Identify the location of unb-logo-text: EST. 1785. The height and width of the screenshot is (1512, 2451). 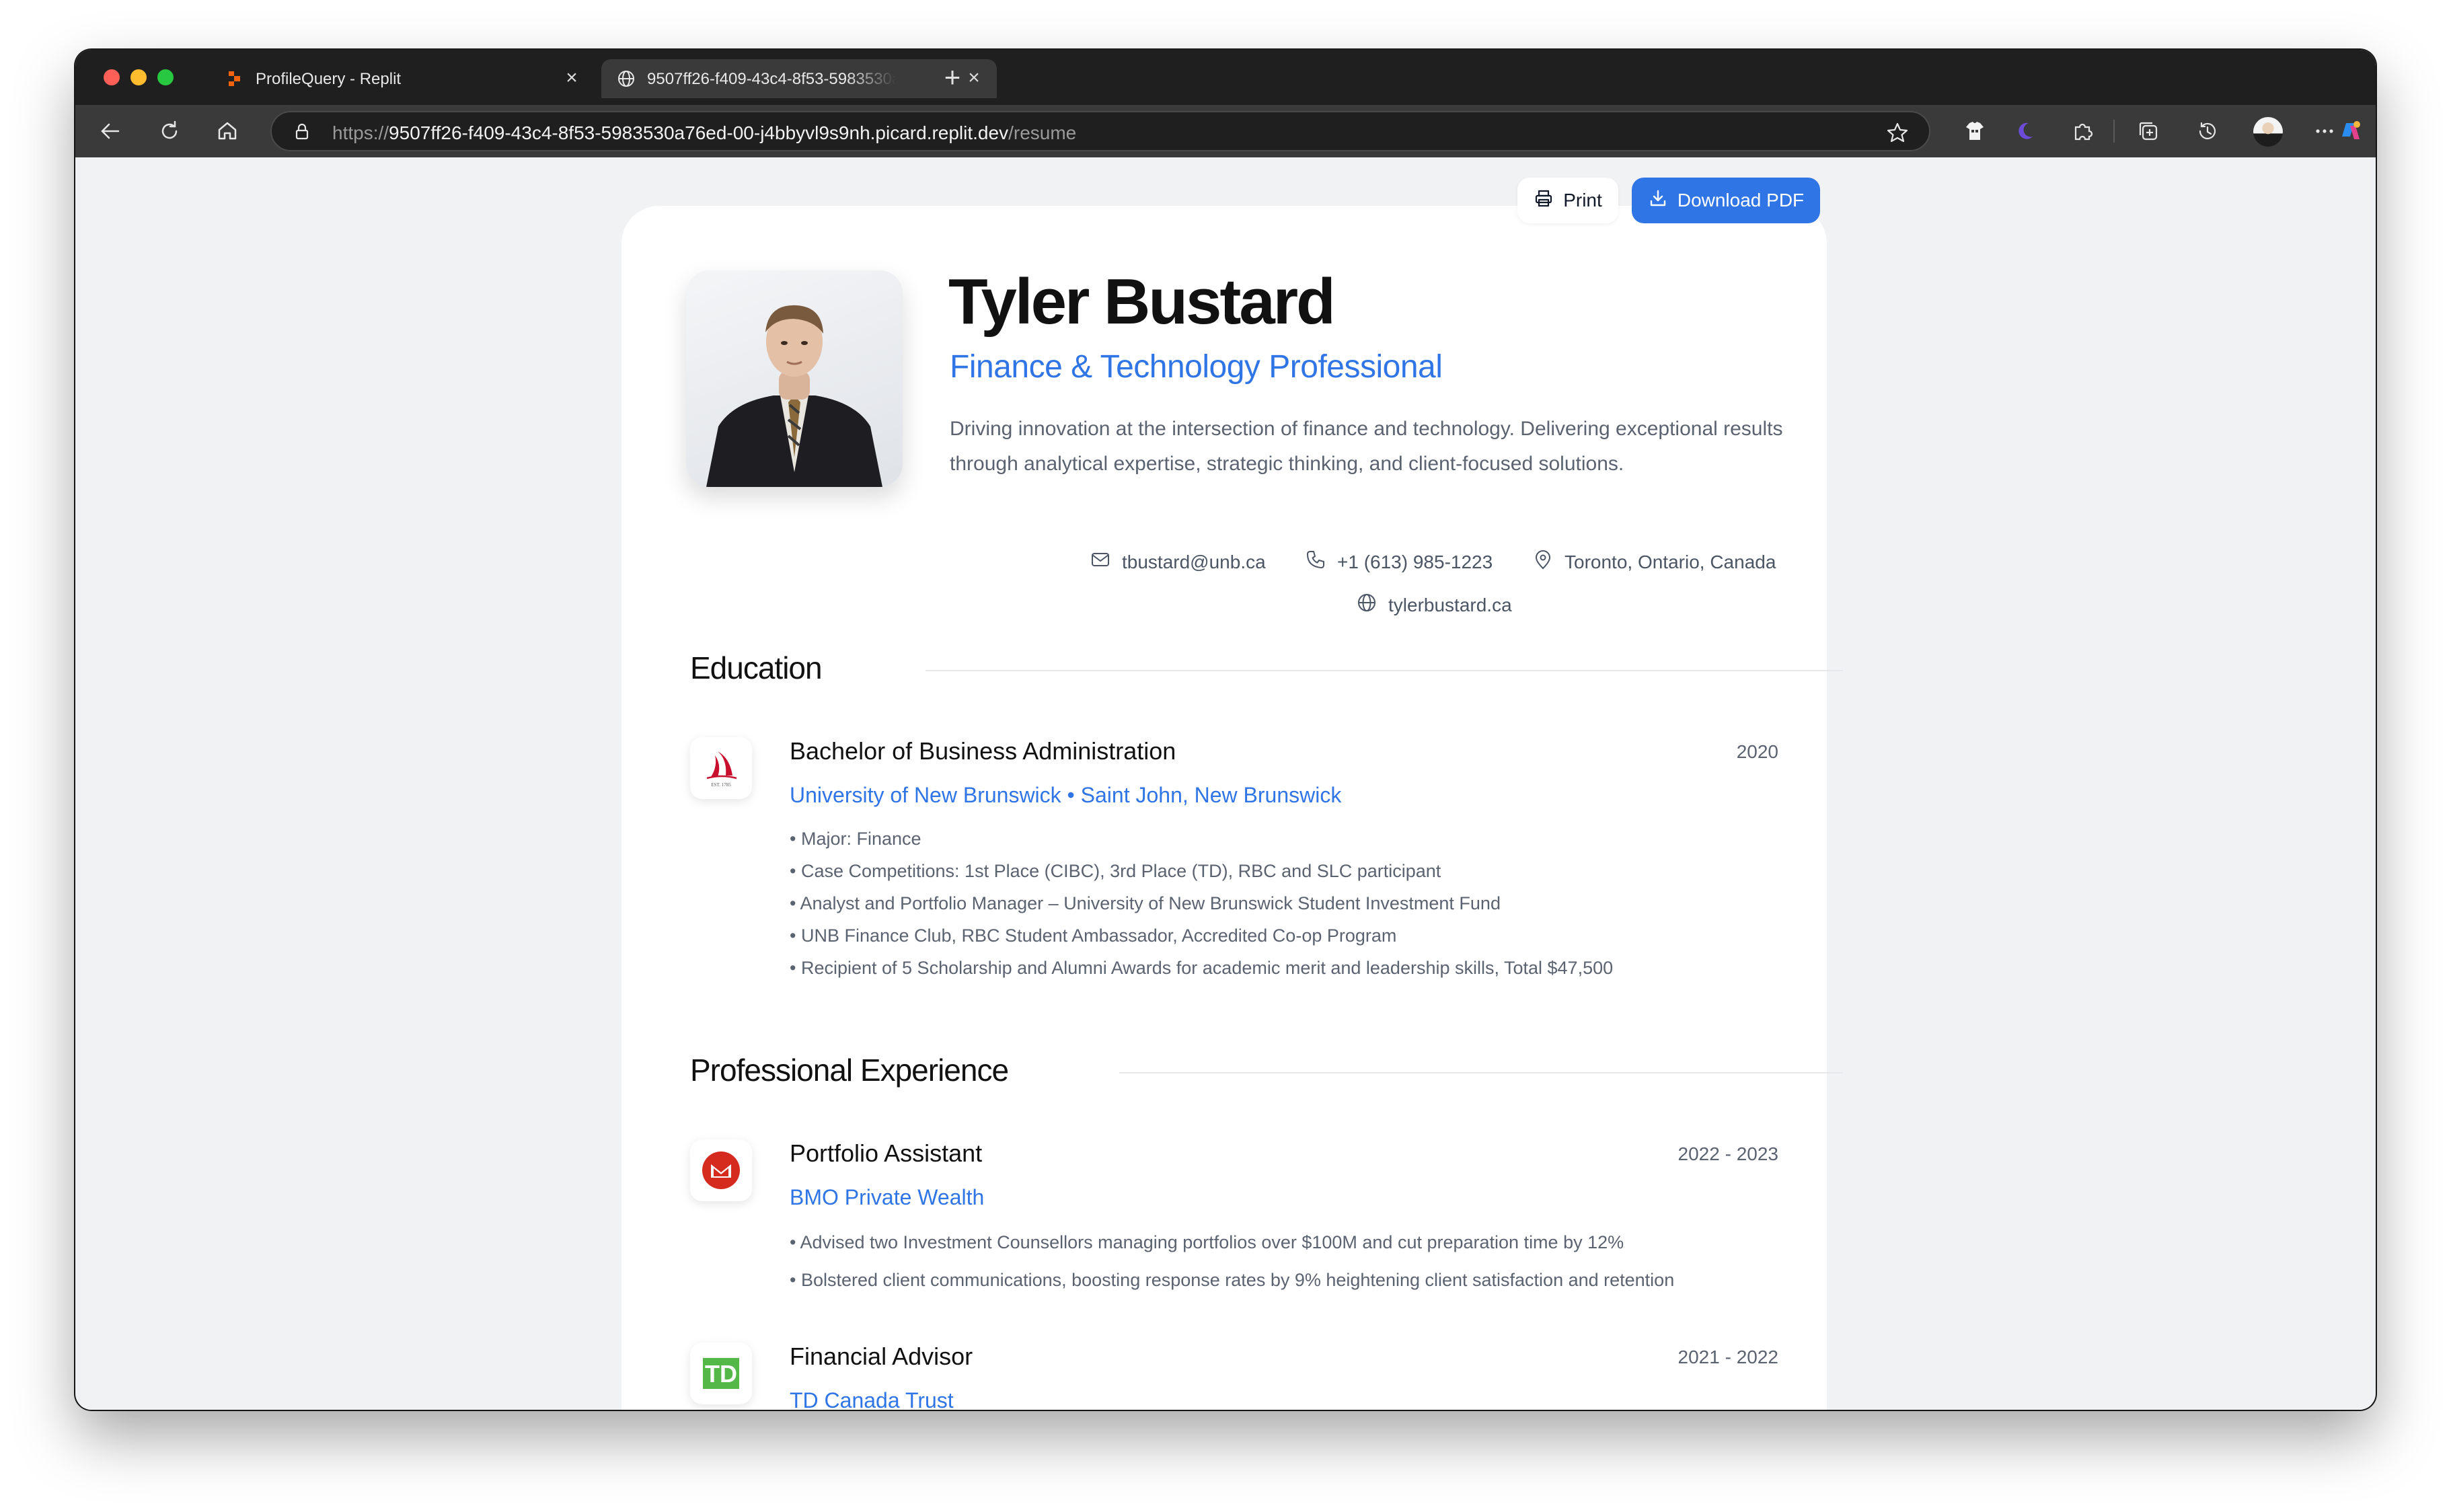
(721, 785).